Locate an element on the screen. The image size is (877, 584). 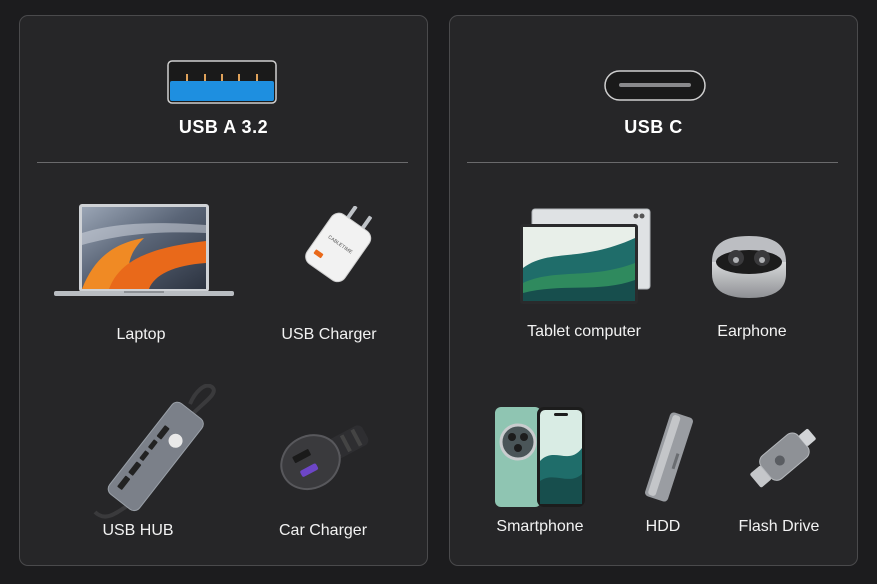
car-charger-icon is located at coordinates (324, 458).